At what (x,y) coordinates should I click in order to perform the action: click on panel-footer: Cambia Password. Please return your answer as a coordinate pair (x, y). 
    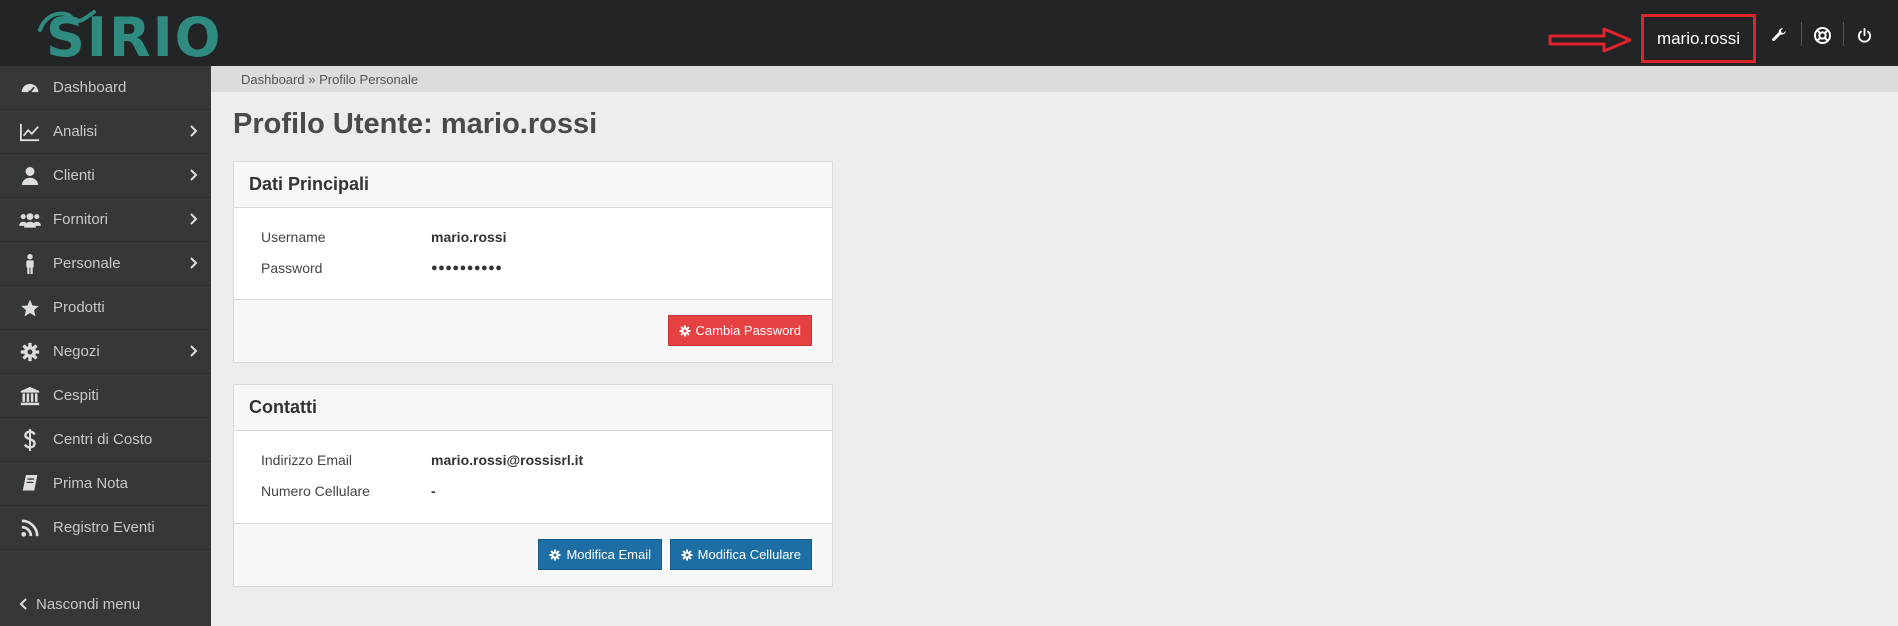
    Looking at the image, I should click on (533, 331).